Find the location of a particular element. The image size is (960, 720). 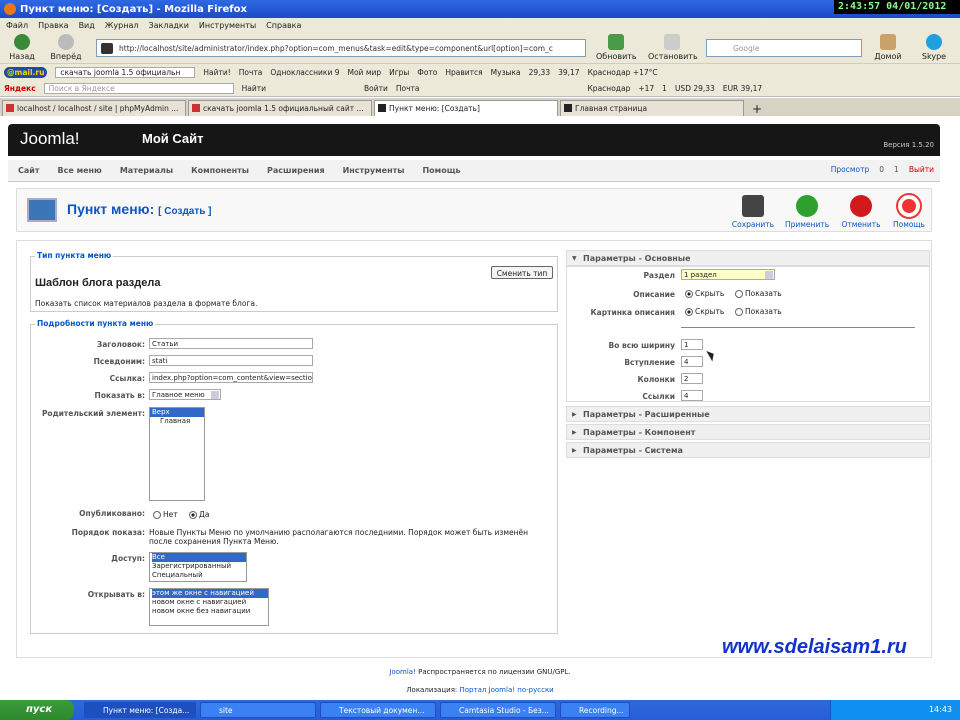

published-no-radio: Нет is located at coordinates (165, 514).